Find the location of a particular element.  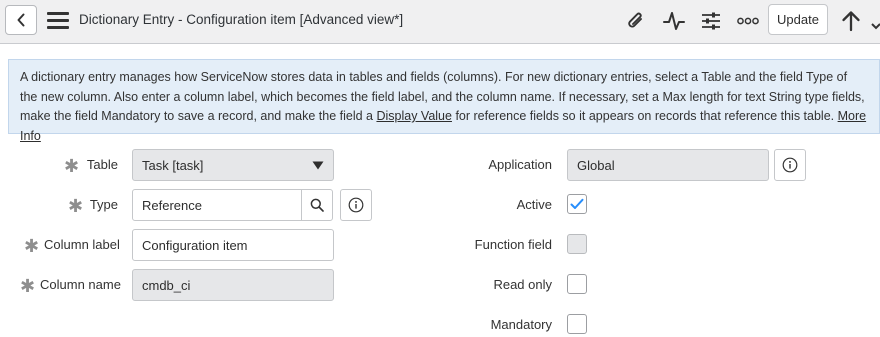

activity-icon is located at coordinates (674, 21).